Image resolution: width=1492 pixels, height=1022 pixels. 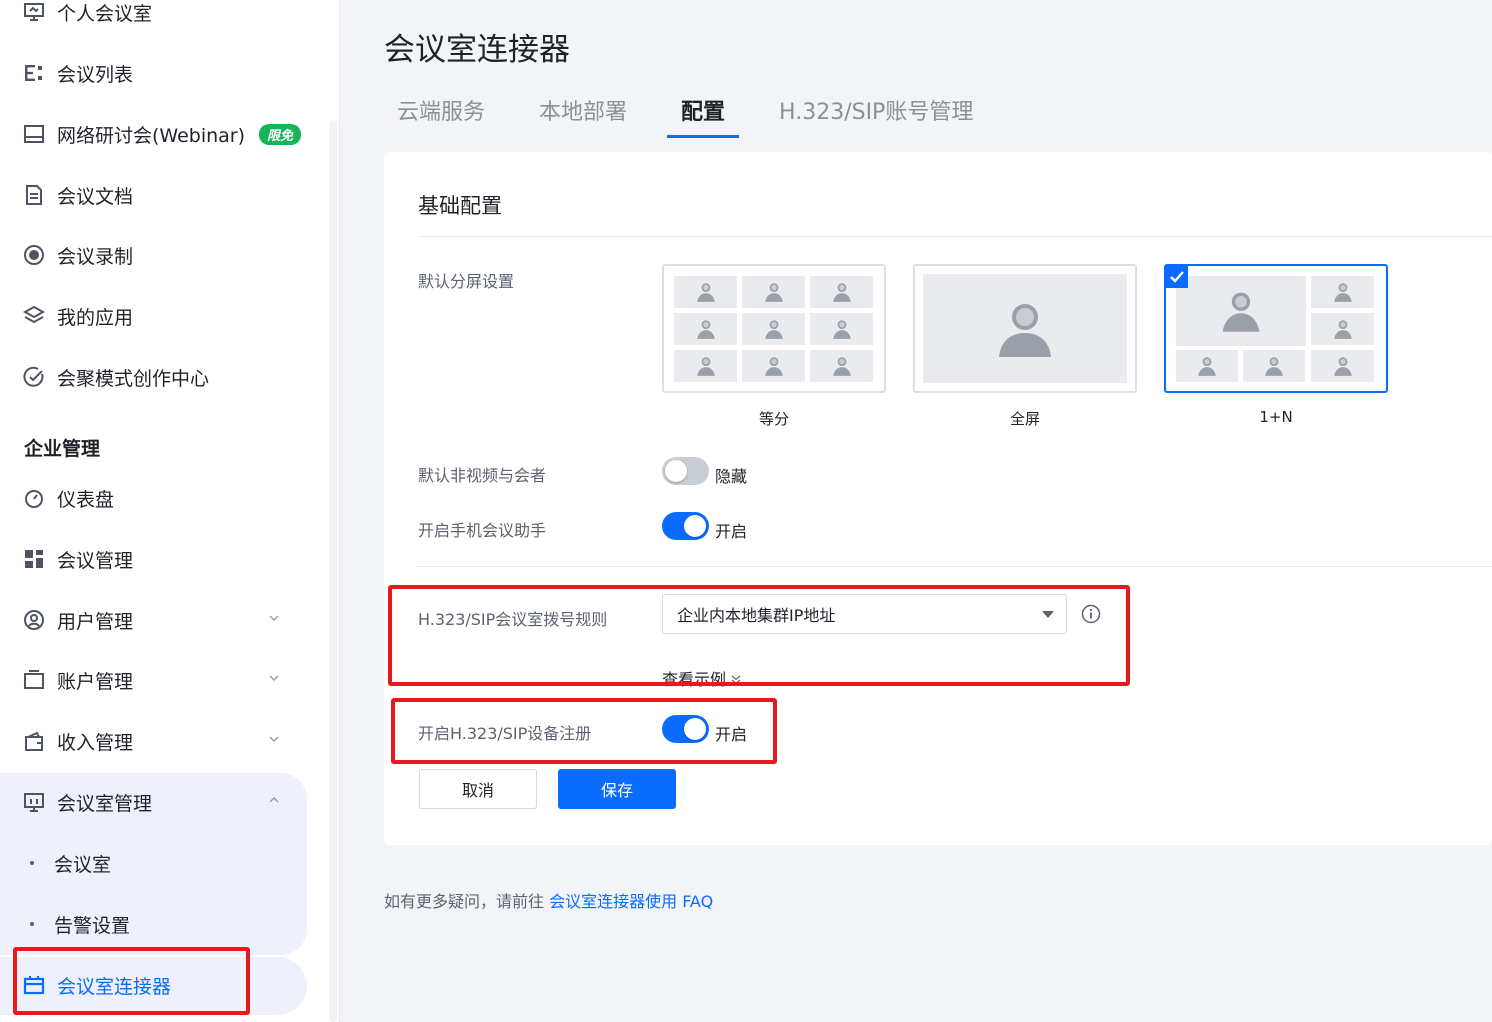 What do you see at coordinates (95, 621) in the screenshot?
I see `sidebar-item-label: 用户管理` at bounding box center [95, 621].